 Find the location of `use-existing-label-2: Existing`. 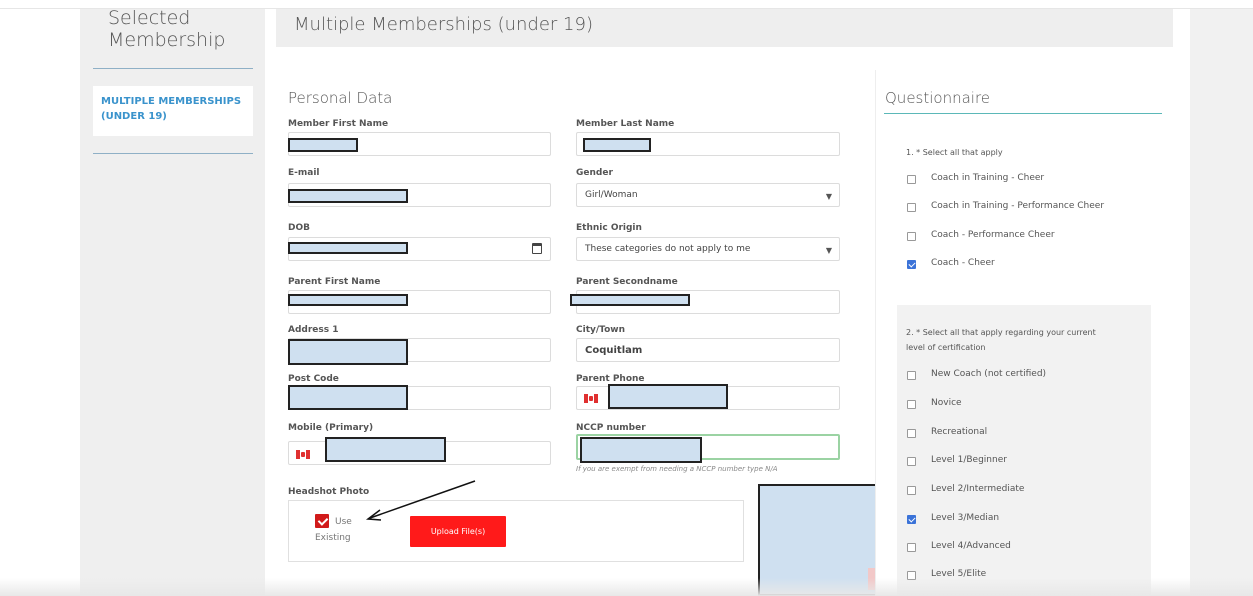

use-existing-label-2: Existing is located at coordinates (333, 538).